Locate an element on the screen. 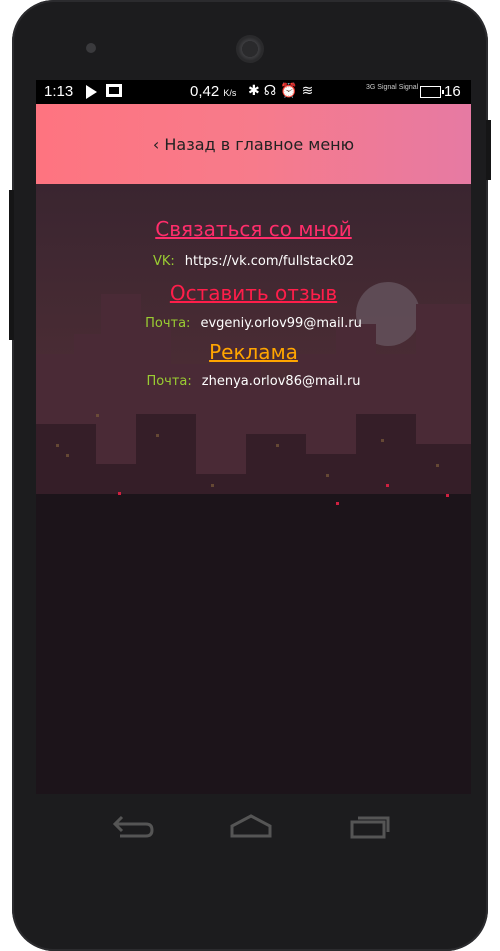  contact-me-link: Связаться со мной is located at coordinates (253, 229).